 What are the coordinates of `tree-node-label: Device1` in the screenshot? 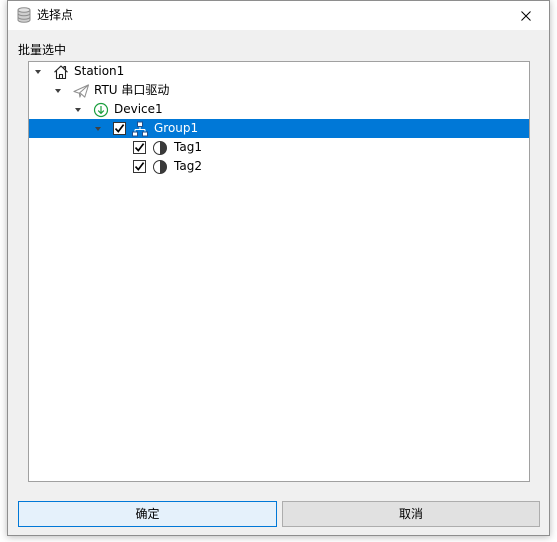 It's located at (138, 109).